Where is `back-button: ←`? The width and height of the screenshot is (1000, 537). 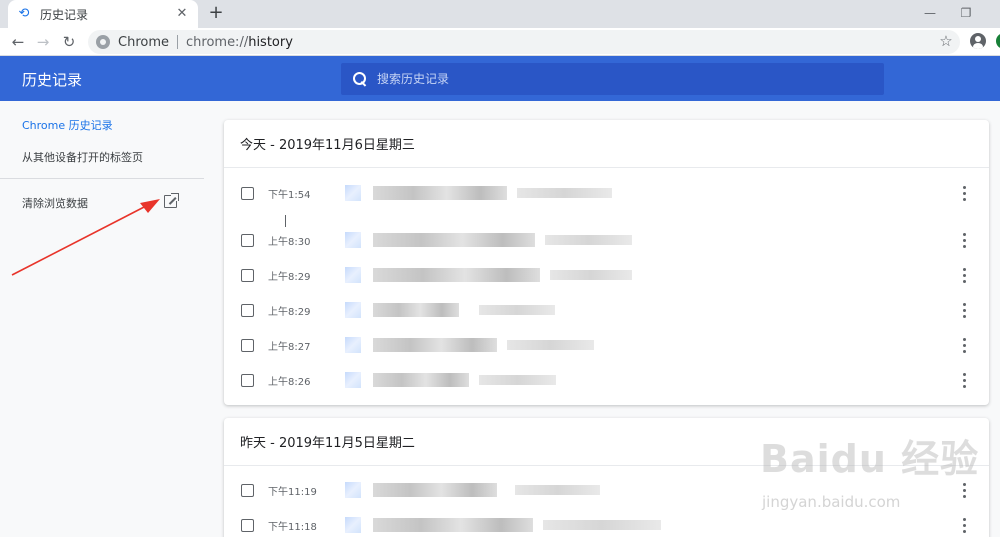 back-button: ← is located at coordinates (18, 42).